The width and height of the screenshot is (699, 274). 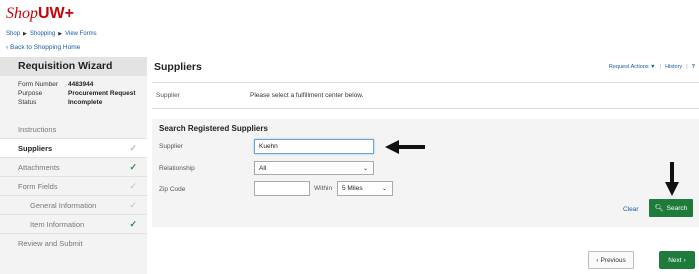 What do you see at coordinates (73, 66) in the screenshot?
I see `sidebar-title: Requisition Wizard` at bounding box center [73, 66].